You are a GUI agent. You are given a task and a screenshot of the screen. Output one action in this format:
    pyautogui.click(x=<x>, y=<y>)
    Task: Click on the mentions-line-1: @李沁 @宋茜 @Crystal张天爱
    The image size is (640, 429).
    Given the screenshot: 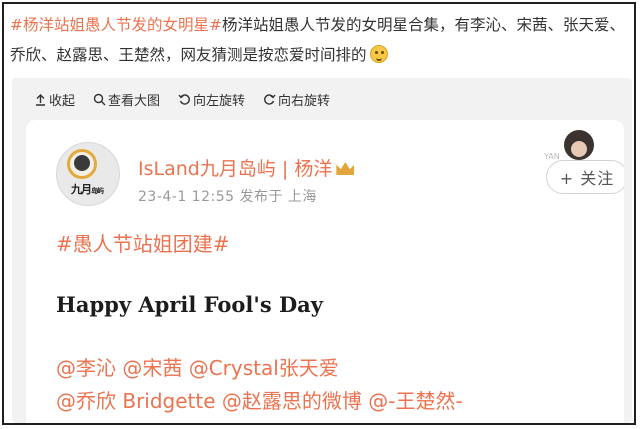 What is the action you would take?
    pyautogui.click(x=259, y=368)
    